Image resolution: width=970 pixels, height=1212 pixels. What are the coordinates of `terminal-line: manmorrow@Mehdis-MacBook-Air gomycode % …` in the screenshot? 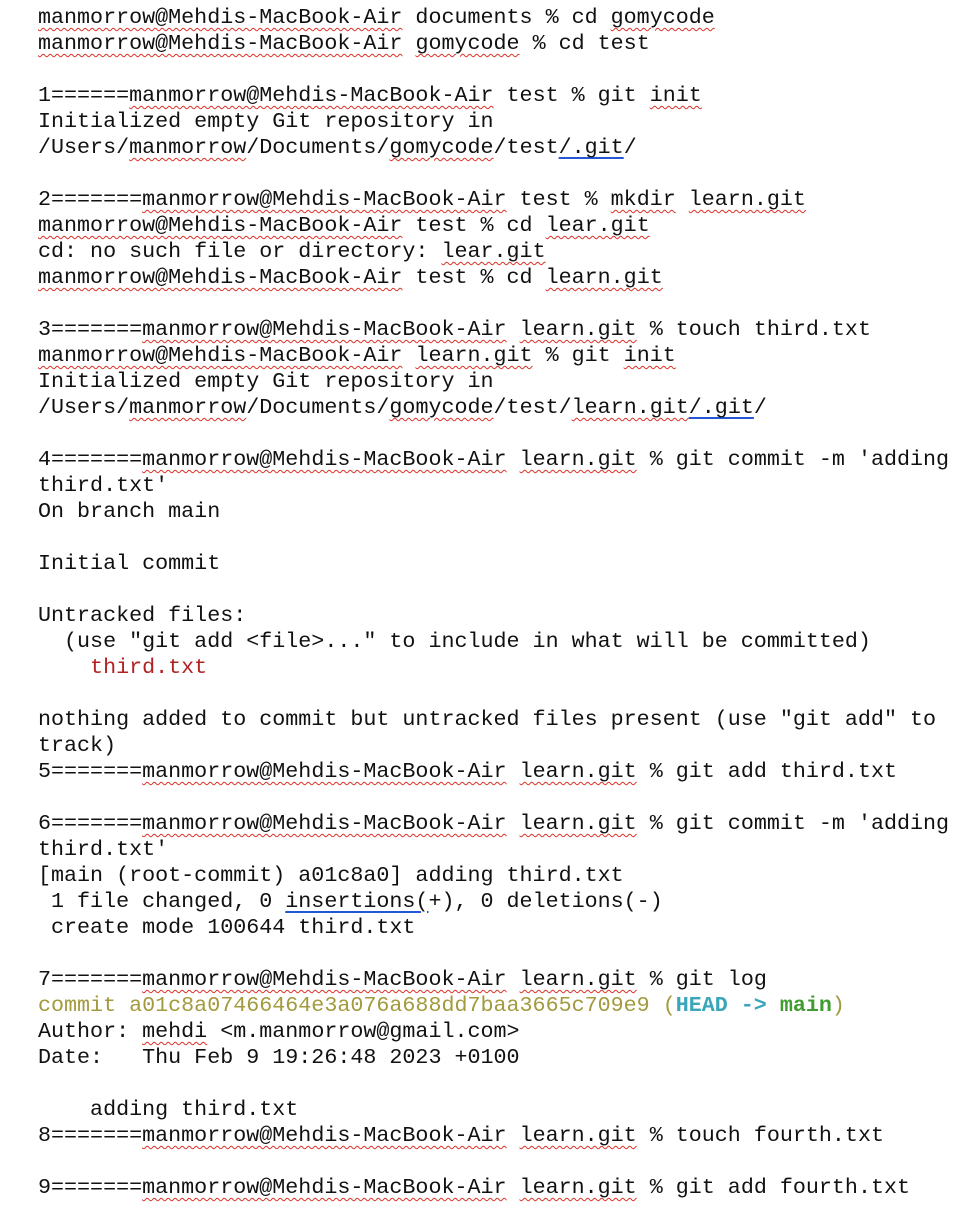 It's located at (503, 44).